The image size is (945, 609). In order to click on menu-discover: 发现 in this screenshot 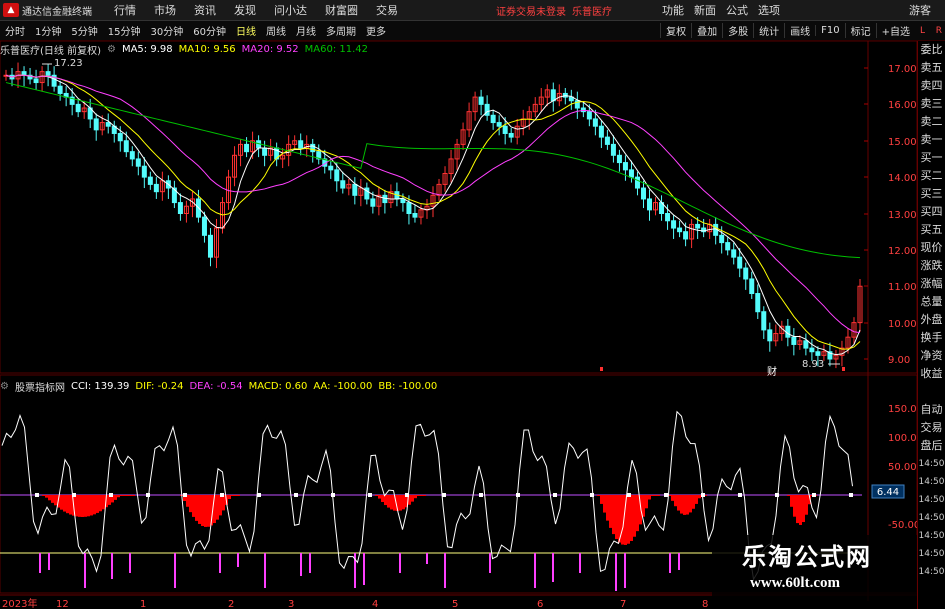, I will do `click(245, 10)`.